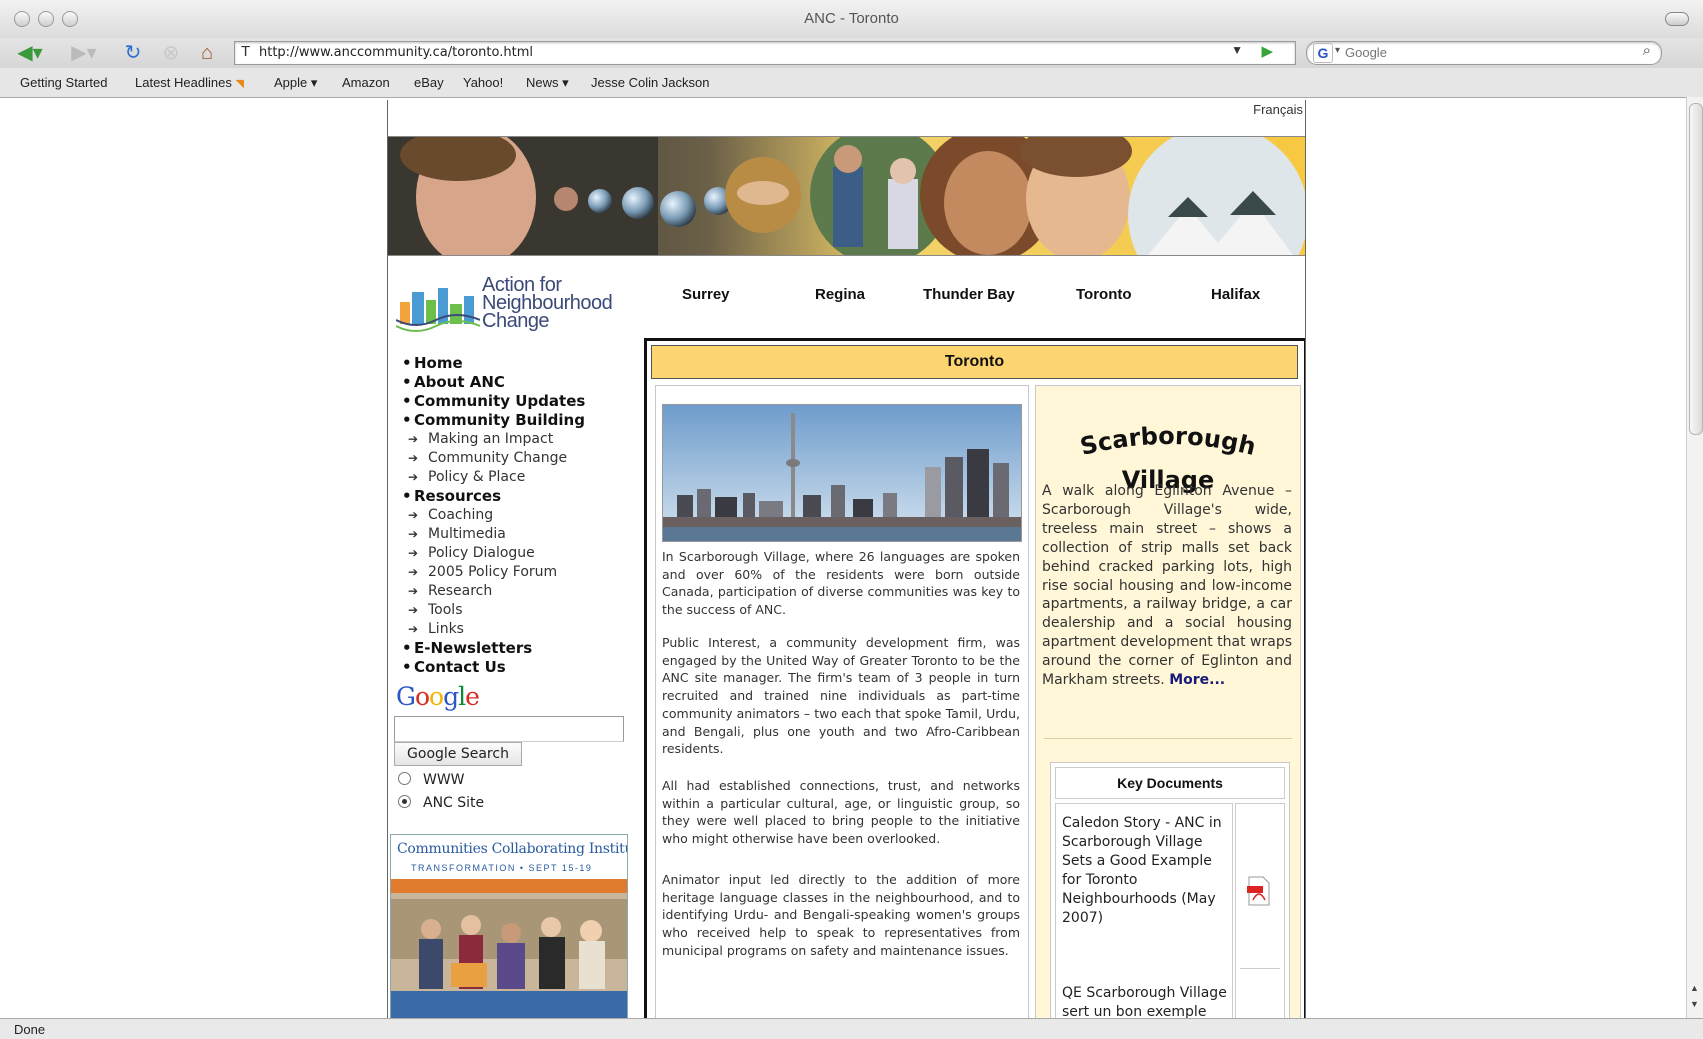 This screenshot has height=1039, width=1703. What do you see at coordinates (493, 572) in the screenshot?
I see `nav-subitem-2005-policy-forum: ➔ 2005 Policy Forum` at bounding box center [493, 572].